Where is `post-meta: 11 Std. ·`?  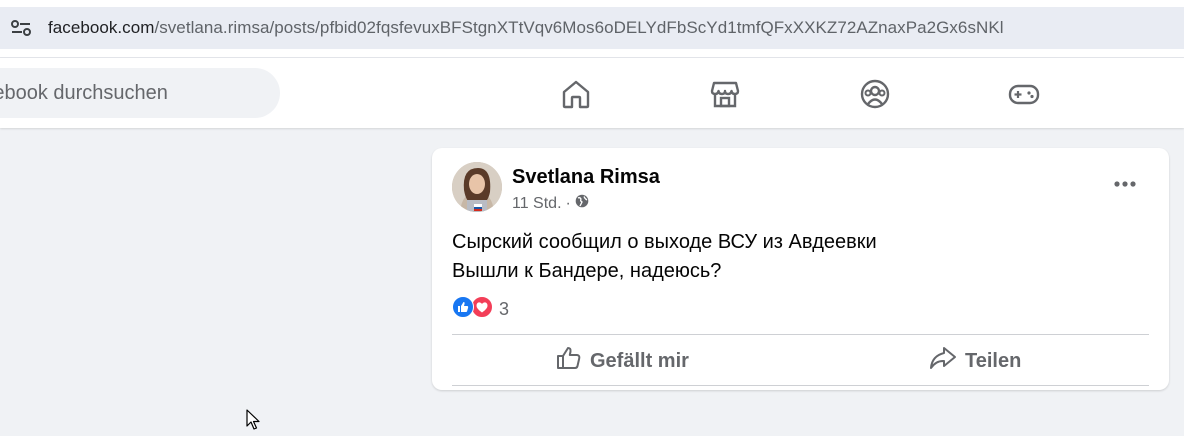
post-meta: 11 Std. · is located at coordinates (550, 203).